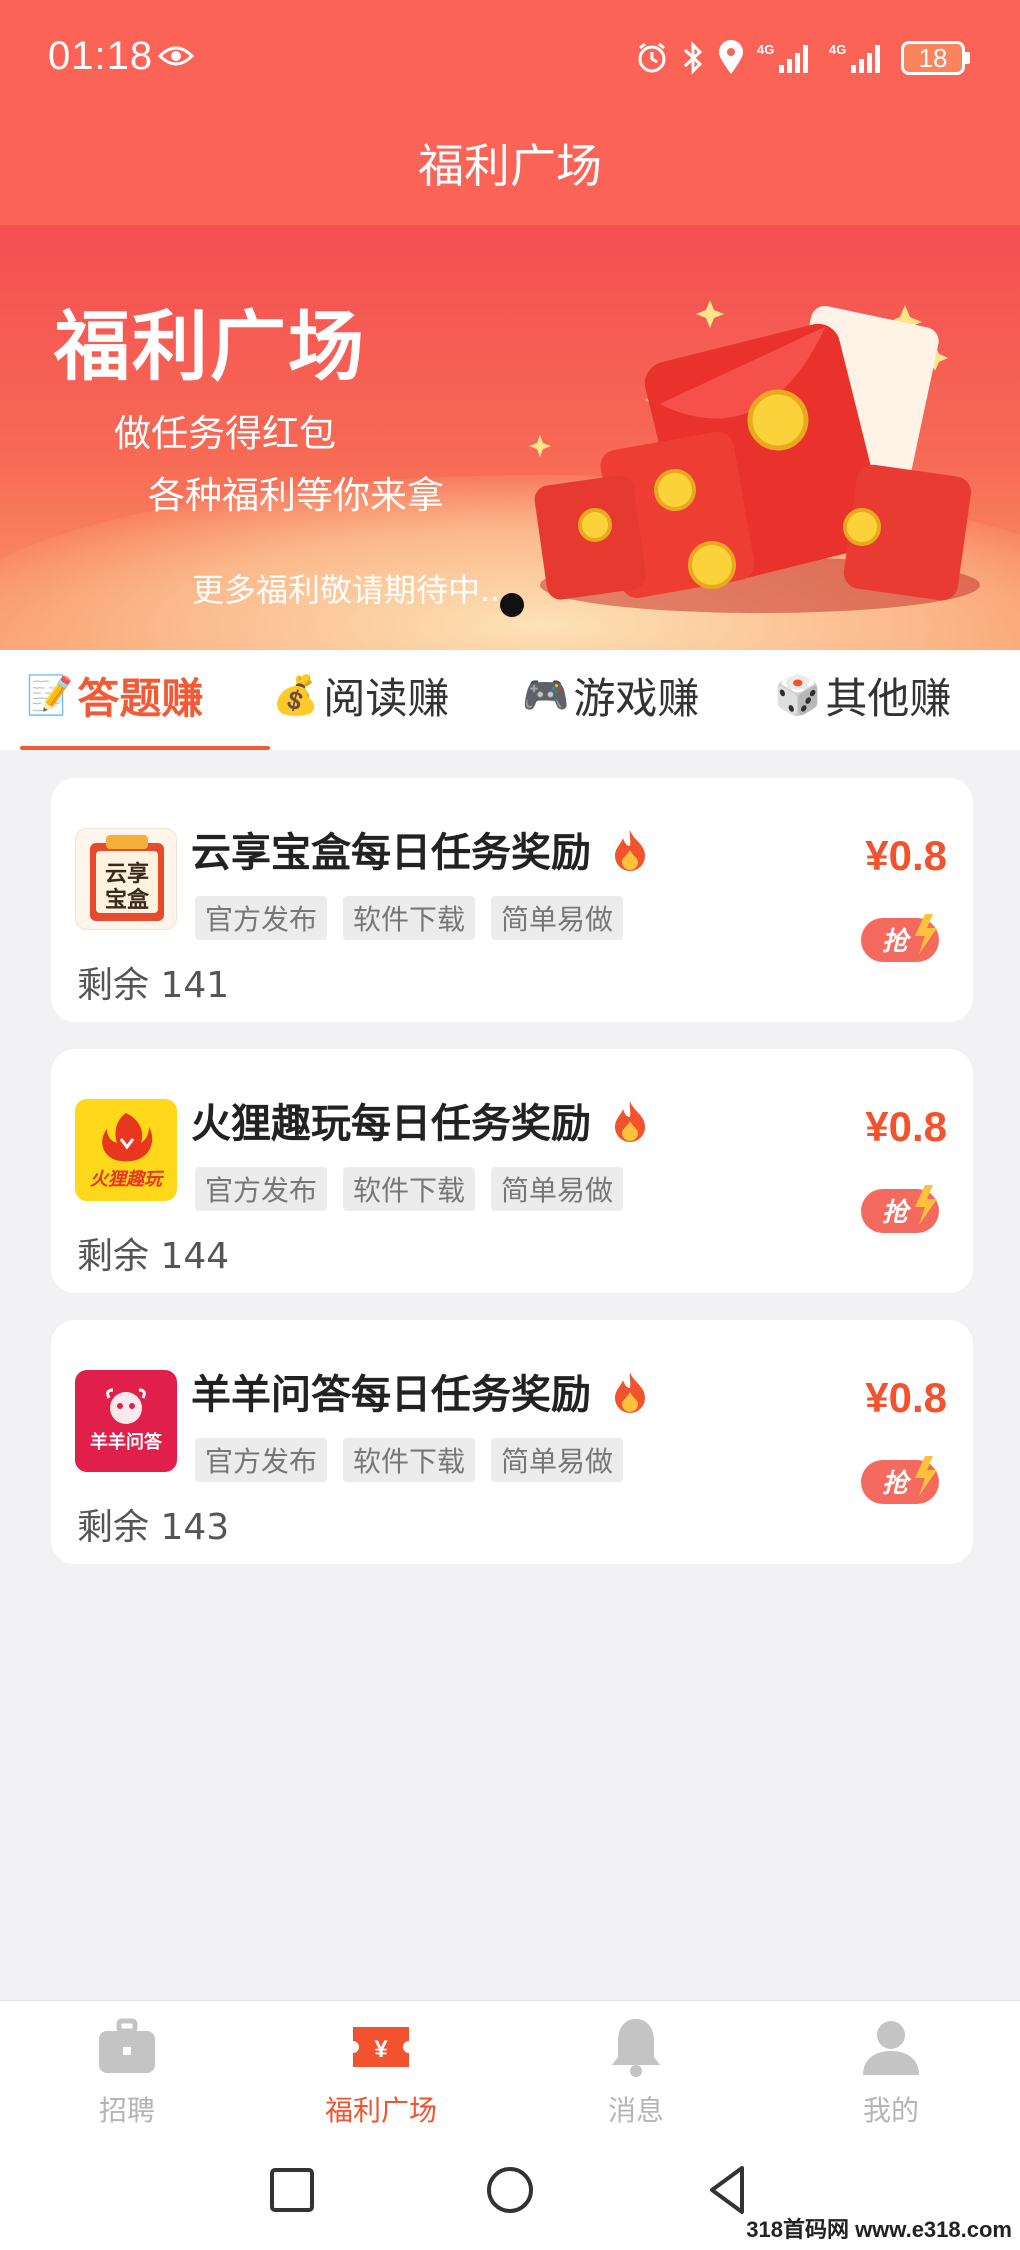  I want to click on ticket-icon: ¥, so click(381, 2047).